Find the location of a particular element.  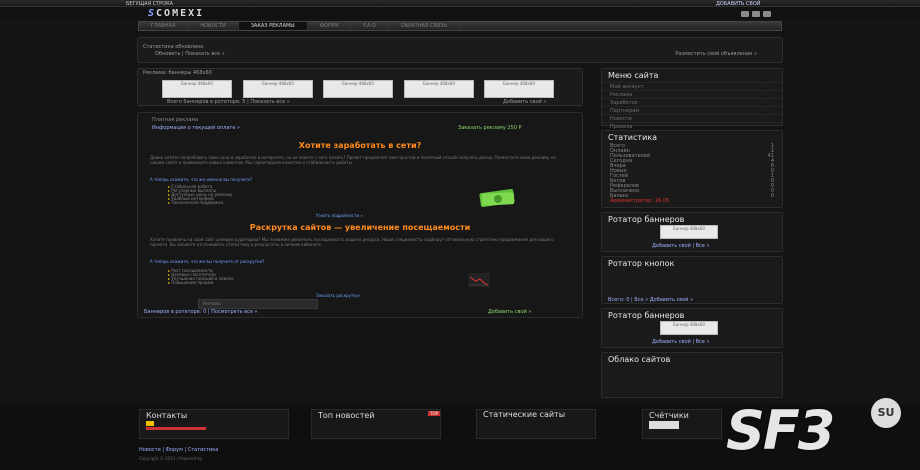

nav-item-forum: Форум is located at coordinates (330, 26).